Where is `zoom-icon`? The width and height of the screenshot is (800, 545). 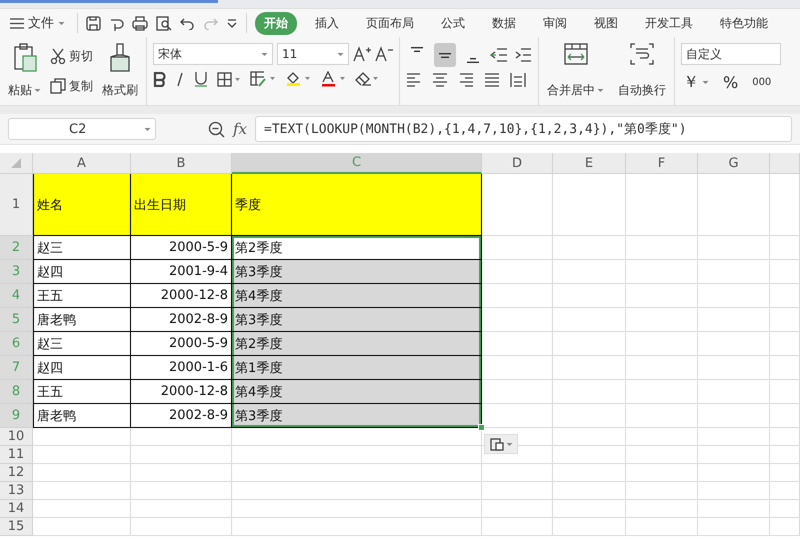
zoom-icon is located at coordinates (216, 129).